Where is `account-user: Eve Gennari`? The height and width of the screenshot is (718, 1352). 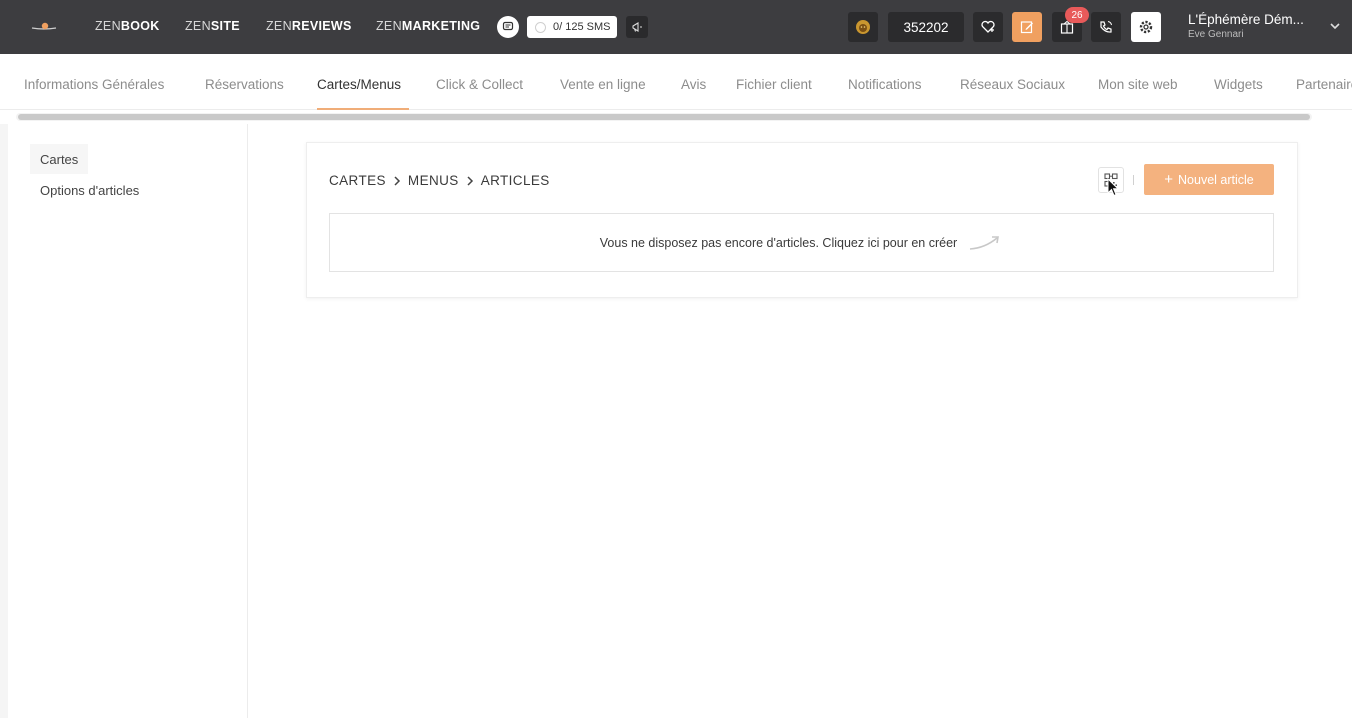 account-user: Eve Gennari is located at coordinates (1216, 34).